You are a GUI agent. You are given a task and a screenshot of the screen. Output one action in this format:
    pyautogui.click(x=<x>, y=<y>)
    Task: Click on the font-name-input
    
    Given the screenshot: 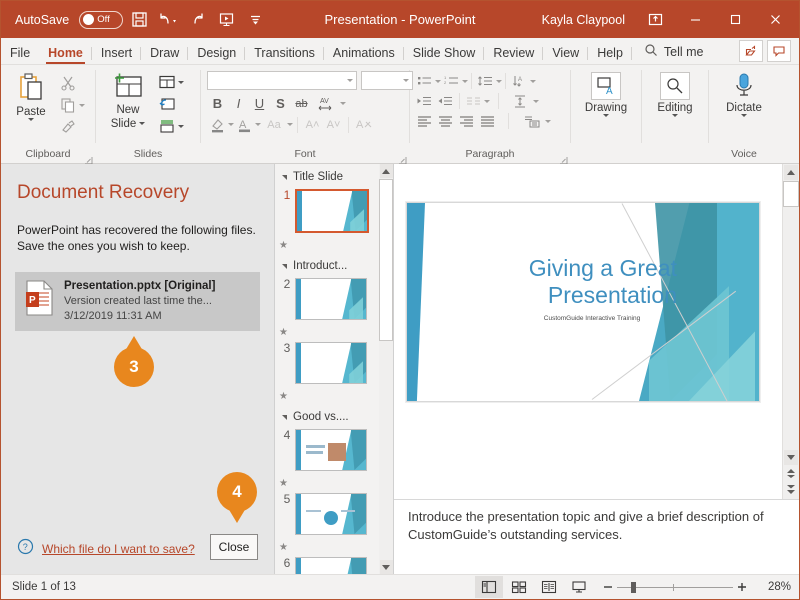 What is the action you would take?
    pyautogui.click(x=282, y=80)
    